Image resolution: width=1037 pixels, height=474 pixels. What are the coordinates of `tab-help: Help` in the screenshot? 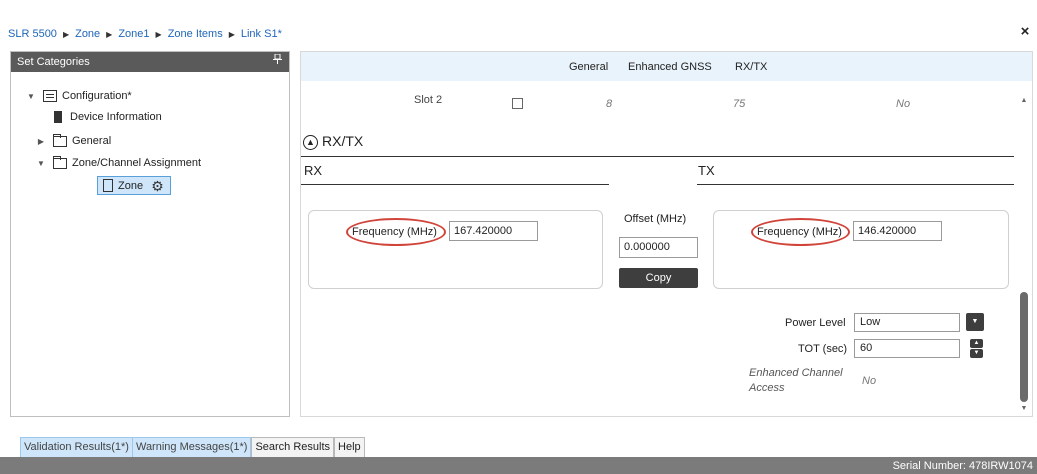 It's located at (349, 447).